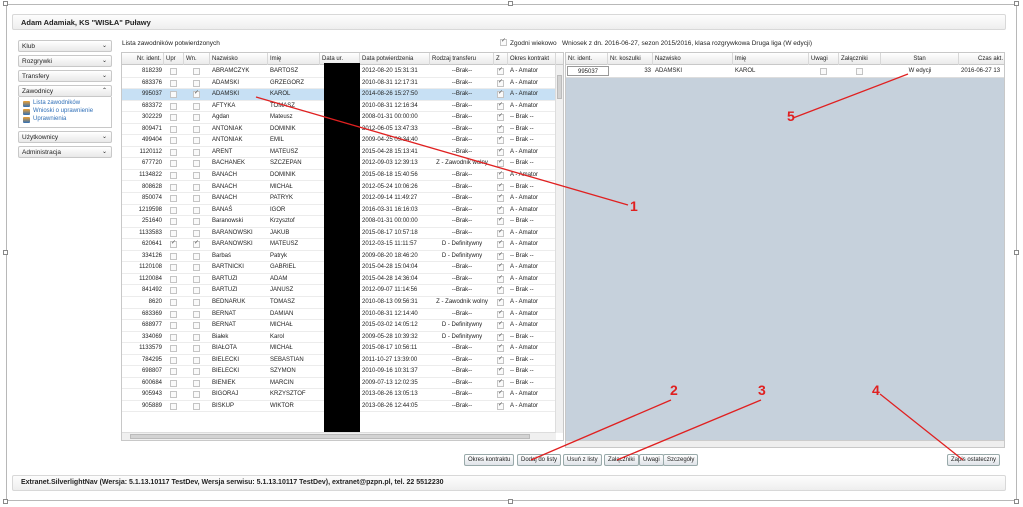 This screenshot has width=1023, height=507. What do you see at coordinates (65, 112) in the screenshot?
I see `sidebar-item-wnioski: Wnioski o uprawnienie` at bounding box center [65, 112].